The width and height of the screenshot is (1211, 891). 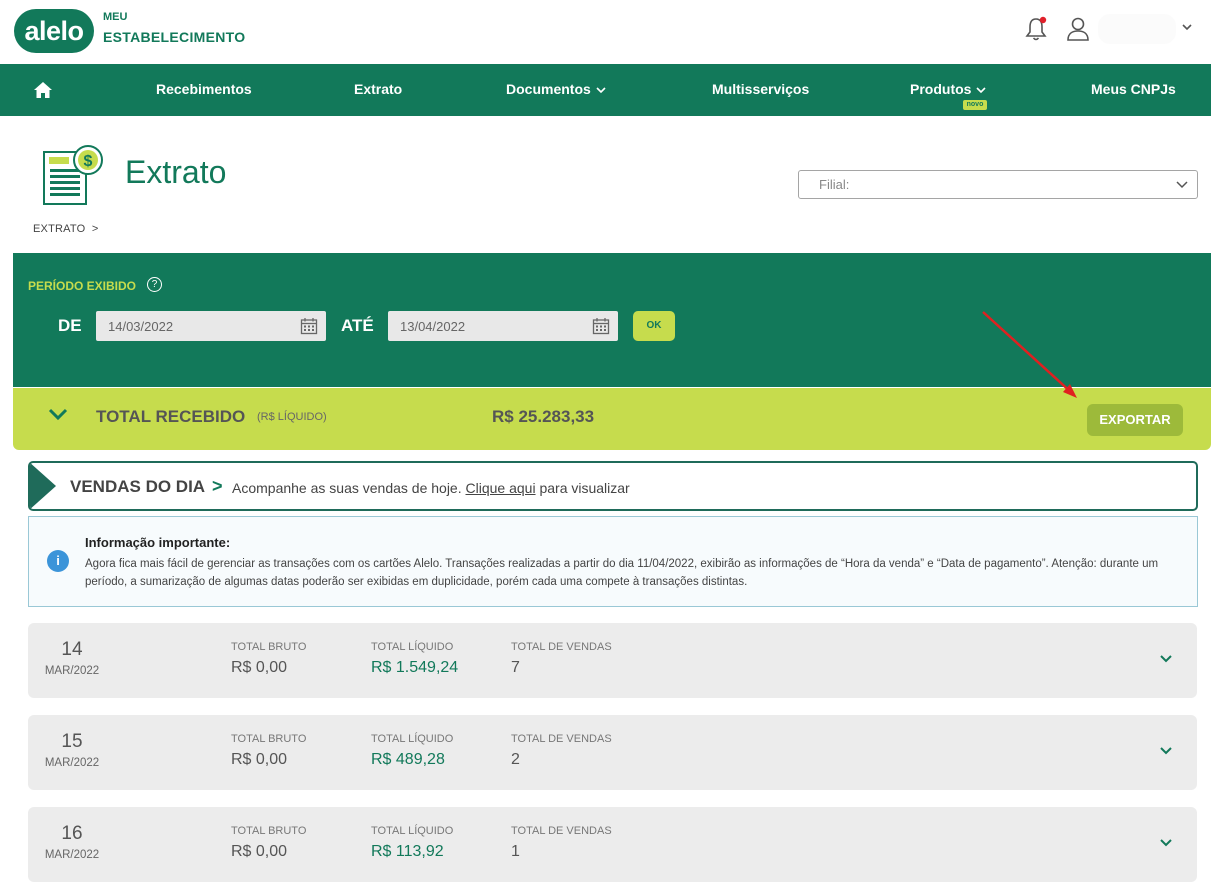 What do you see at coordinates (998, 184) in the screenshot?
I see `filial-select: Filial:` at bounding box center [998, 184].